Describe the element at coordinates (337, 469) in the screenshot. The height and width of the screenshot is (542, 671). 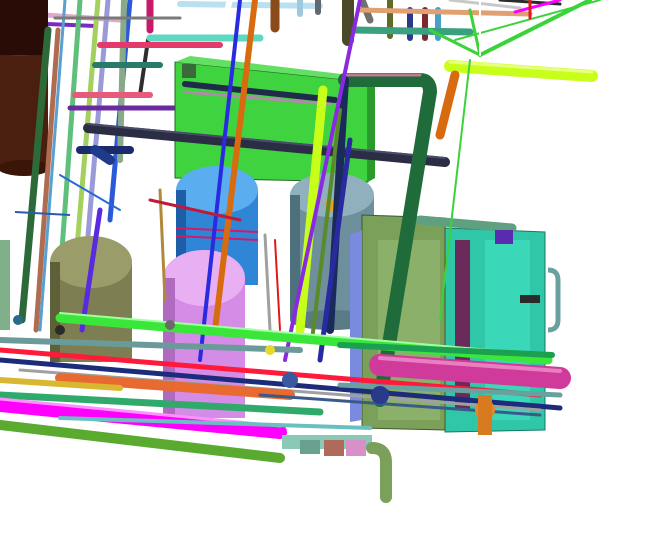
I see `bottom-outlet` at that location.